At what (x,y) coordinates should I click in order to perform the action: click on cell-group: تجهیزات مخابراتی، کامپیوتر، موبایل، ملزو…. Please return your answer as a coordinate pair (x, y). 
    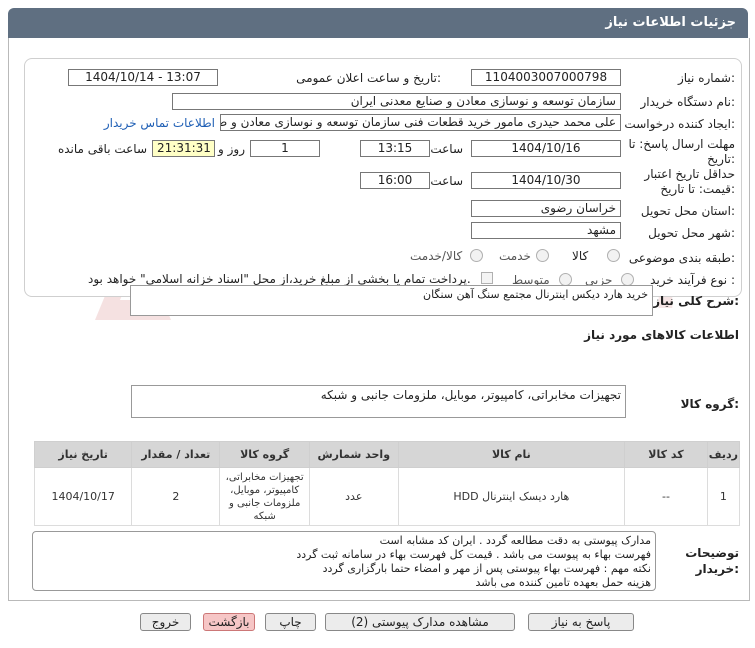
    Looking at the image, I should click on (264, 496).